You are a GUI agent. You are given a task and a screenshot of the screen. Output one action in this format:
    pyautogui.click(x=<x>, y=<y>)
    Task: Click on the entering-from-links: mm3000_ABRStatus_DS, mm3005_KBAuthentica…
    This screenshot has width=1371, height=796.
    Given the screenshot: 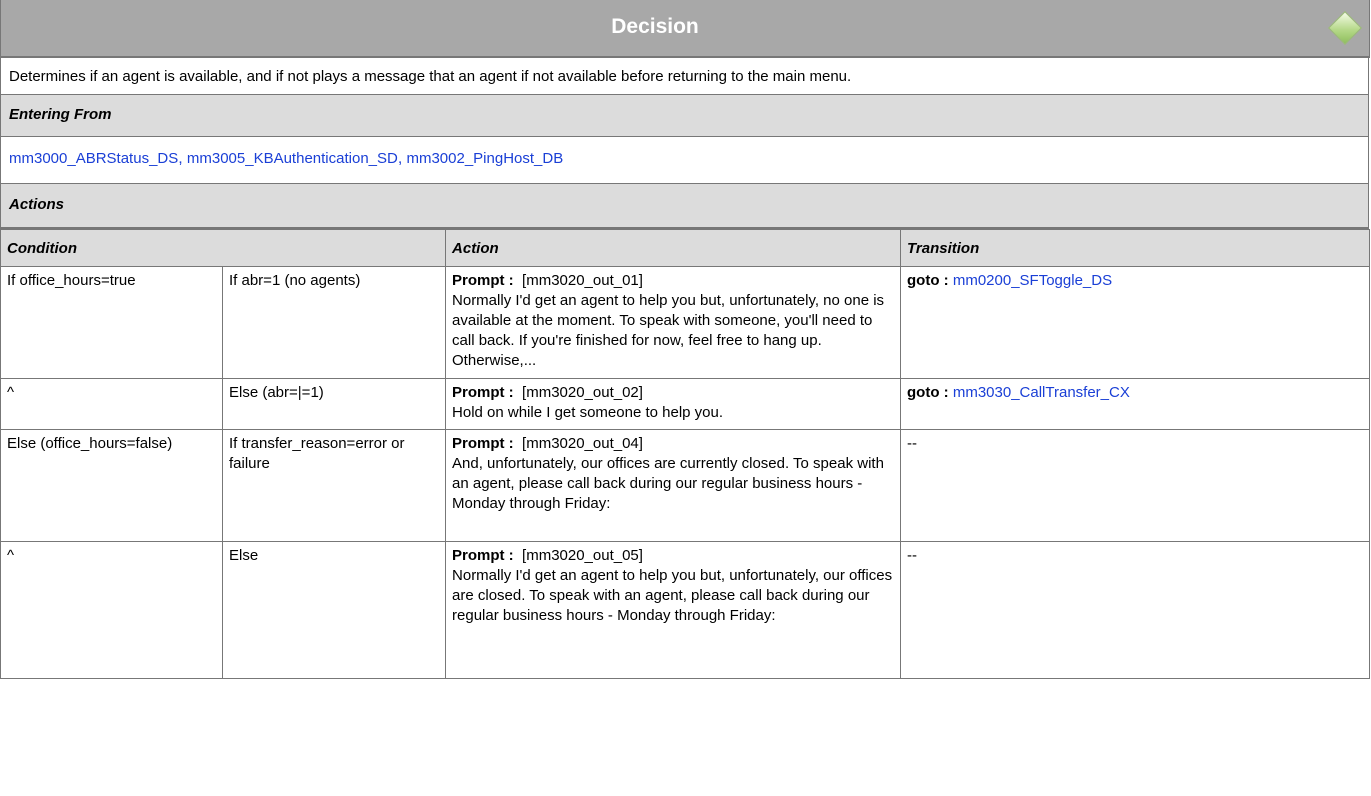 What is the action you would take?
    pyautogui.click(x=684, y=160)
    